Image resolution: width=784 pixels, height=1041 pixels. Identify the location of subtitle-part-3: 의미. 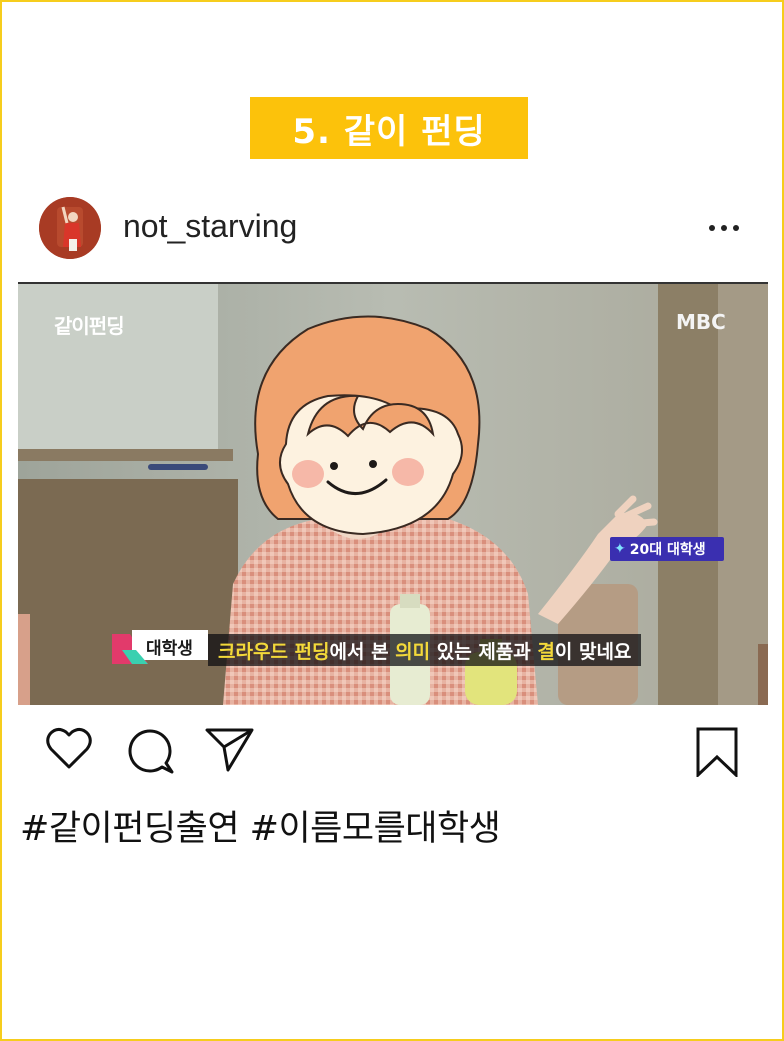
(413, 651).